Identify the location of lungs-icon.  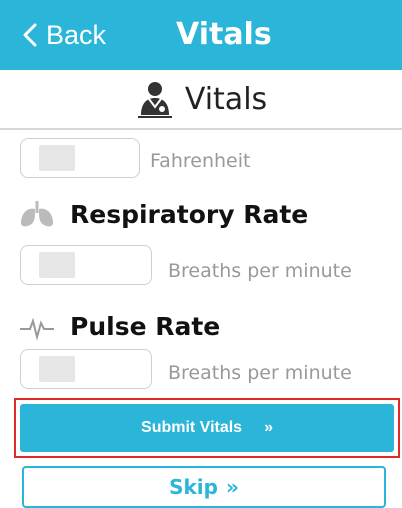
(37, 214).